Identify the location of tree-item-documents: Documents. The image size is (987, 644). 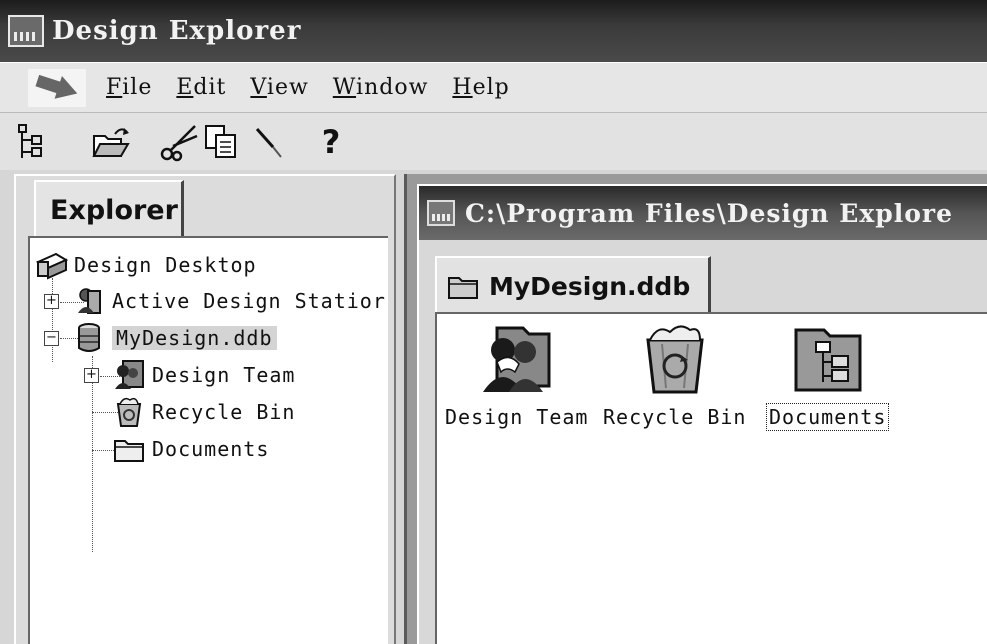
(190, 449).